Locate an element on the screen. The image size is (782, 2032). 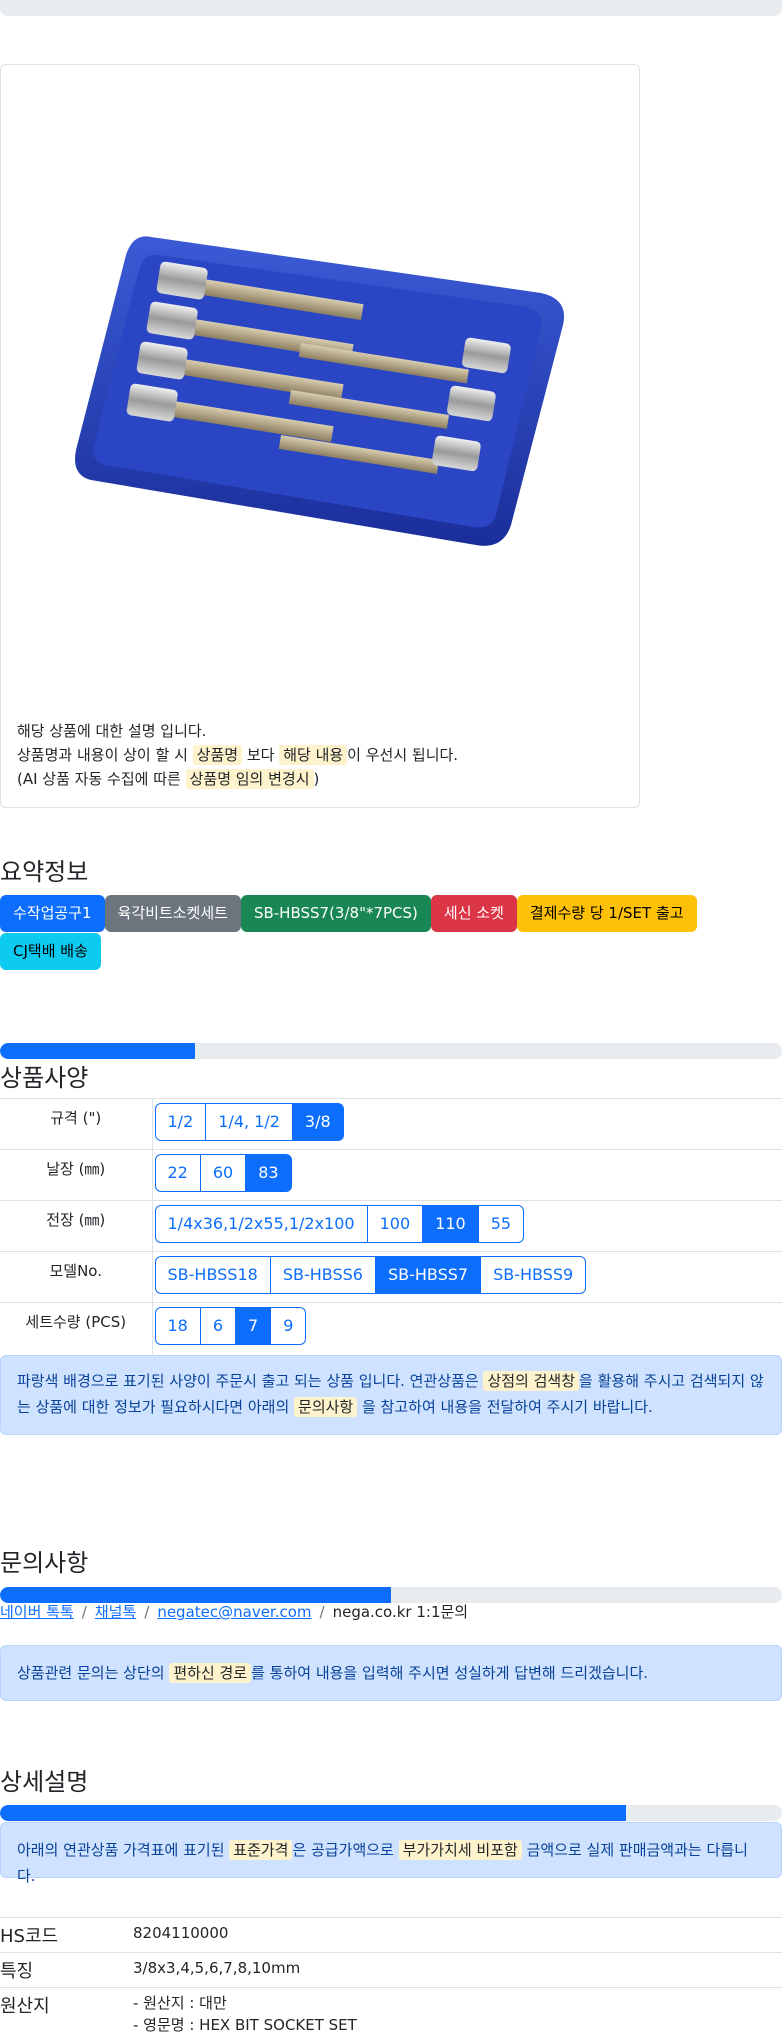
detail-title: 상세설명 is located at coordinates (44, 1782).